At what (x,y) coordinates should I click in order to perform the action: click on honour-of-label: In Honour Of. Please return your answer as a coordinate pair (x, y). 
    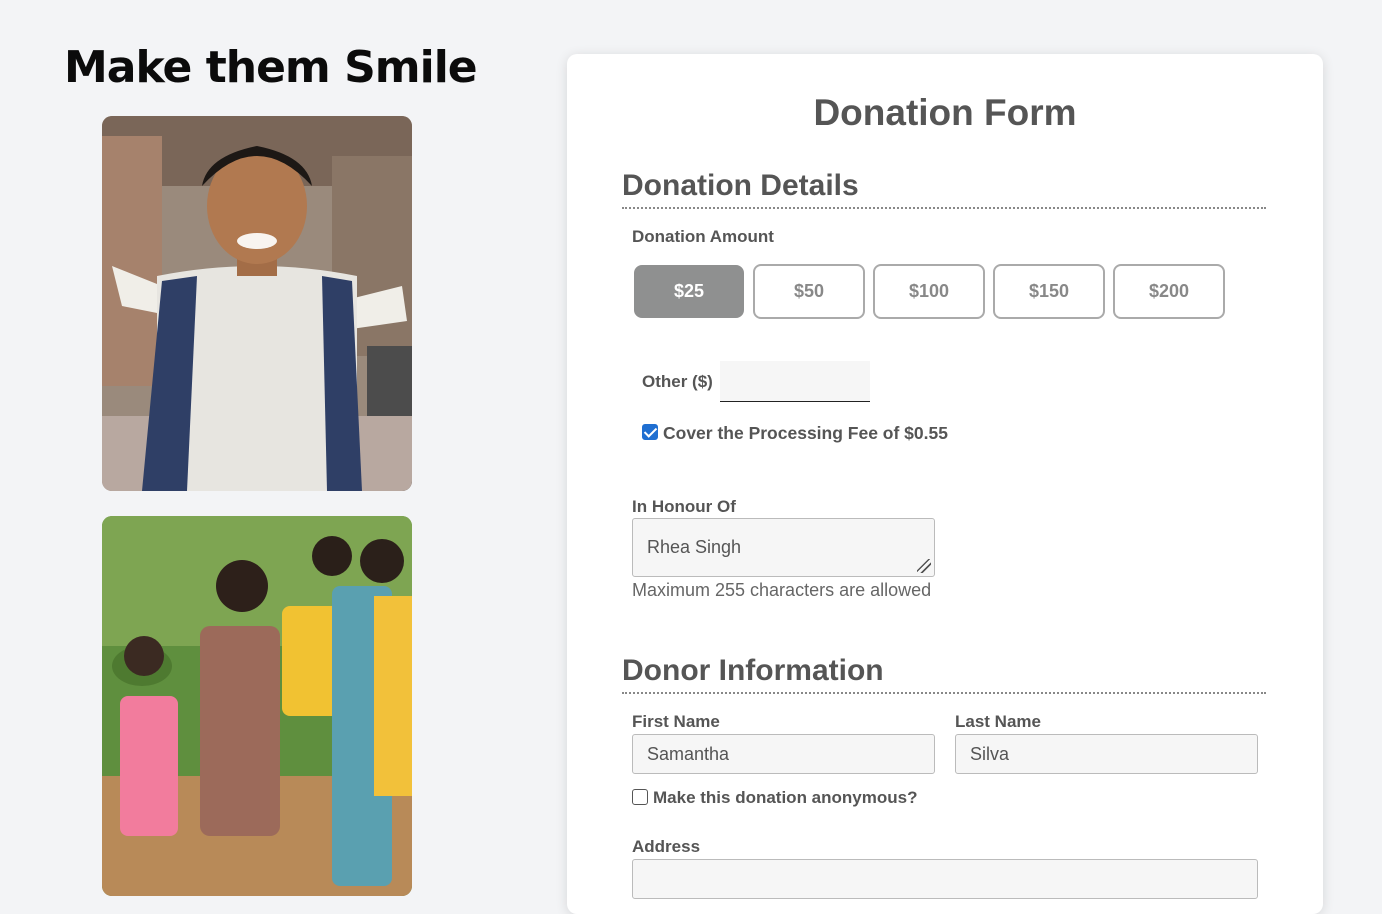
    Looking at the image, I should click on (684, 506).